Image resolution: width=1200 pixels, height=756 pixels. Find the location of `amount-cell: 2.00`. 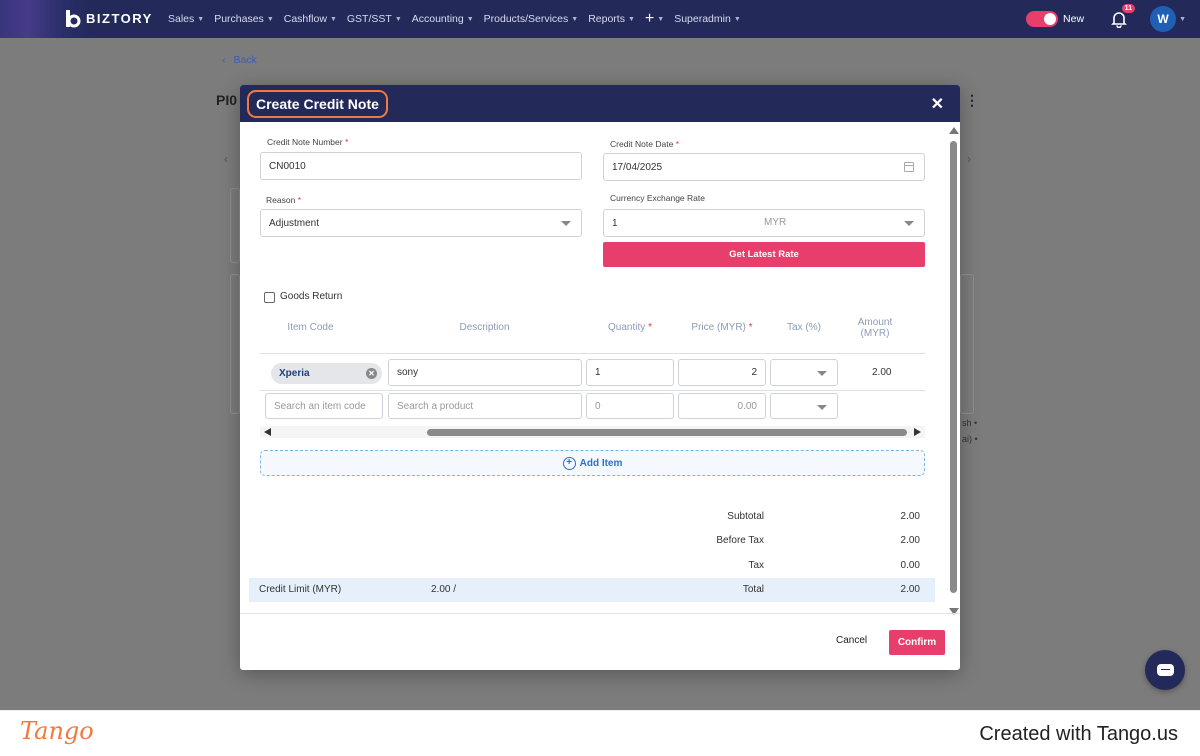

amount-cell: 2.00 is located at coordinates (882, 372).